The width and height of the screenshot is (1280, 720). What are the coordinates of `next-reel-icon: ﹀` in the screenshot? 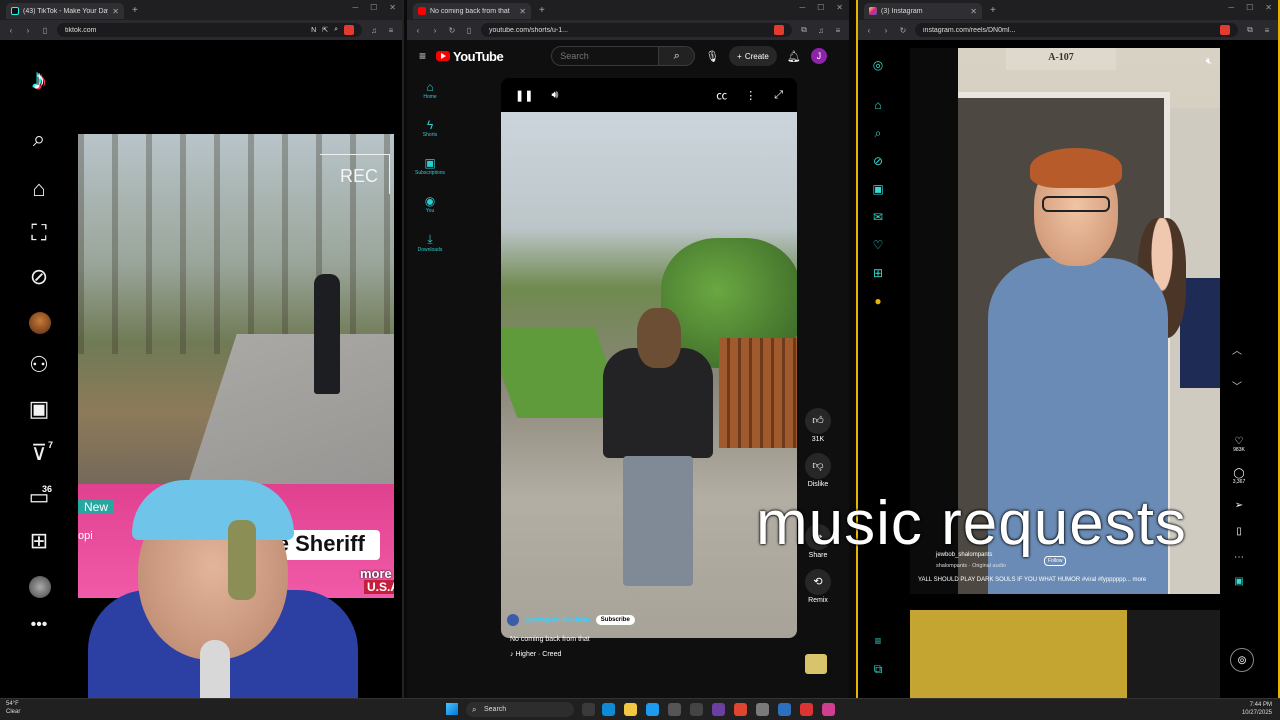 It's located at (1237, 385).